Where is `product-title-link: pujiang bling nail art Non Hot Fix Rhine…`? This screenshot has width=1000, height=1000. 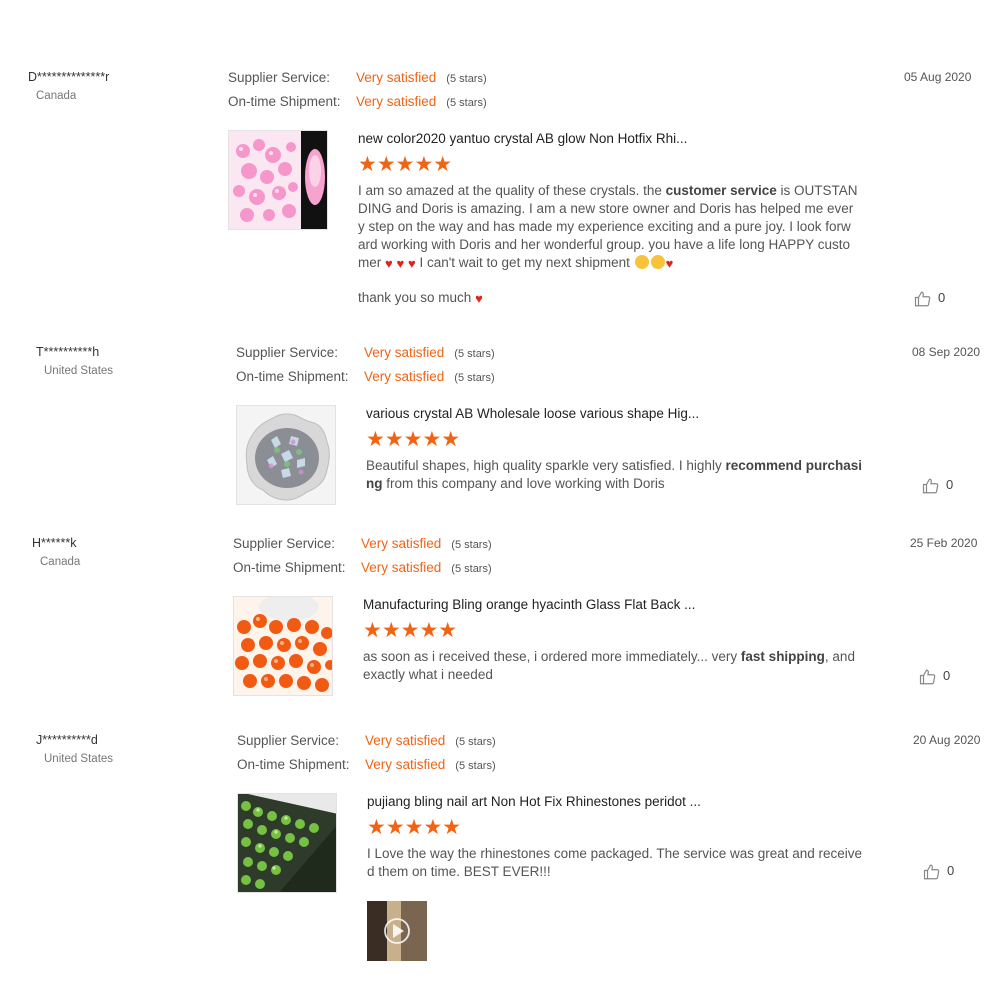
product-title-link: pujiang bling nail art Non Hot Fix Rhine… is located at coordinates (617, 802).